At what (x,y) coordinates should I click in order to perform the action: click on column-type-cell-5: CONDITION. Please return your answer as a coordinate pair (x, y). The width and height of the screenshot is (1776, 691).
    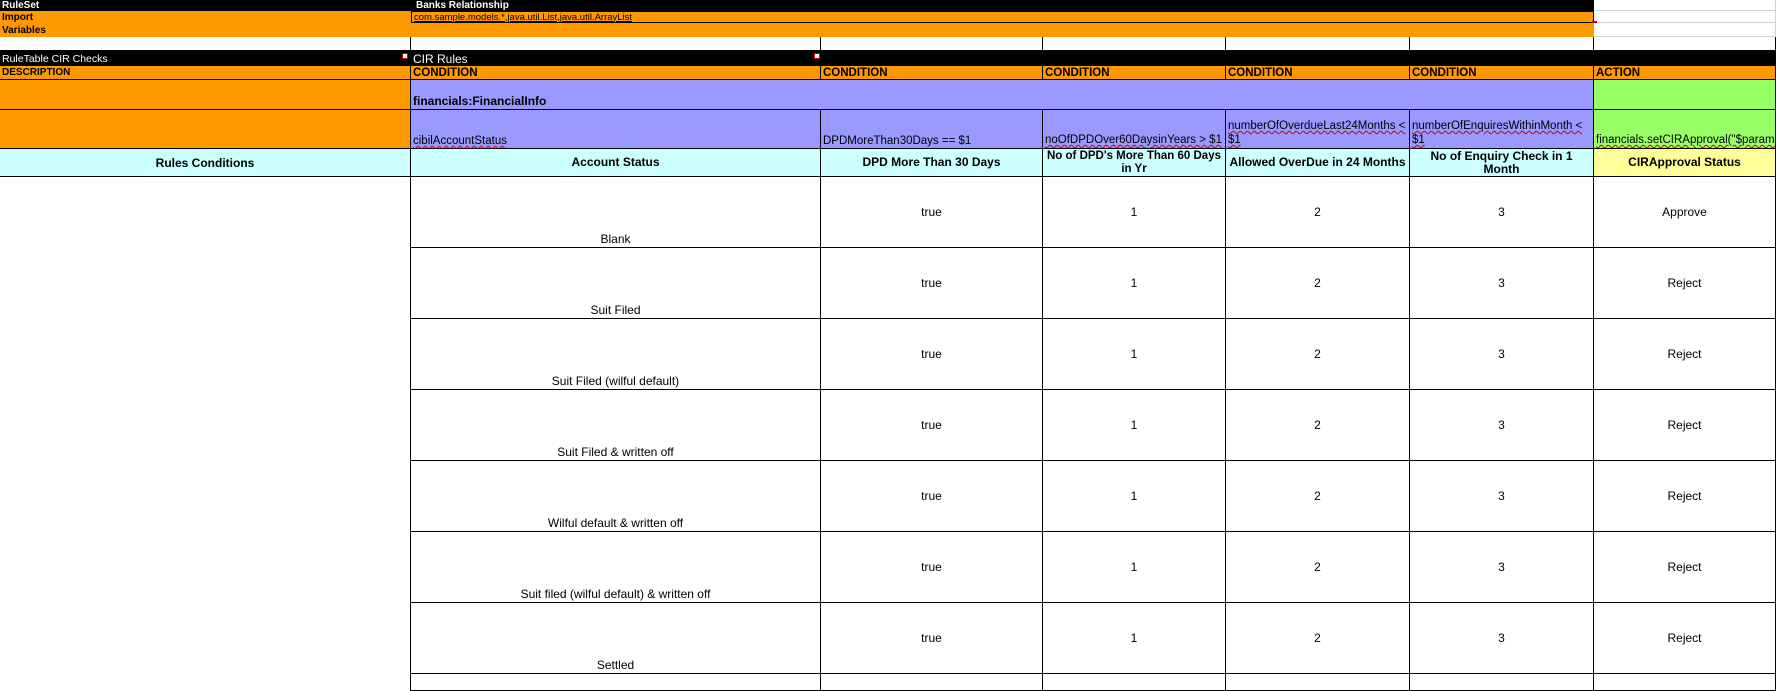
    Looking at the image, I should click on (1502, 73).